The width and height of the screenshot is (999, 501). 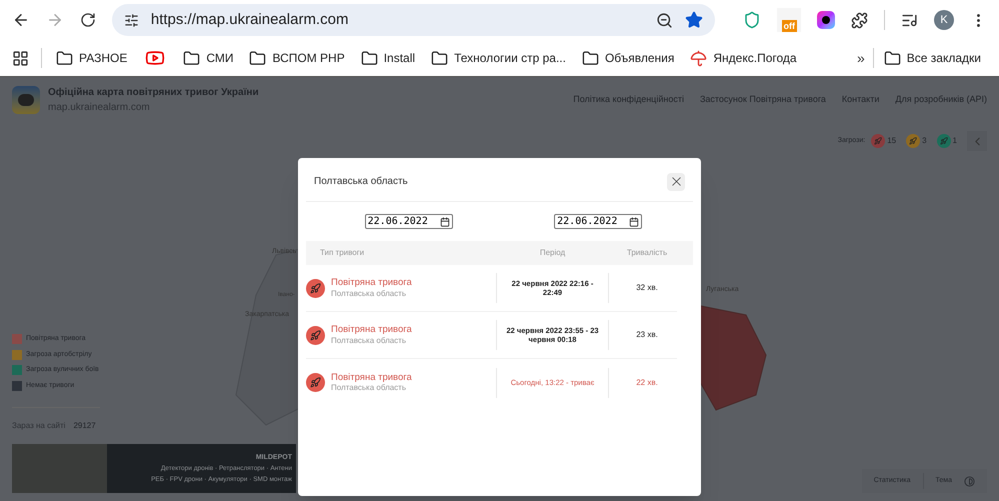 What do you see at coordinates (388, 58) in the screenshot?
I see `bookmark-folder: Install` at bounding box center [388, 58].